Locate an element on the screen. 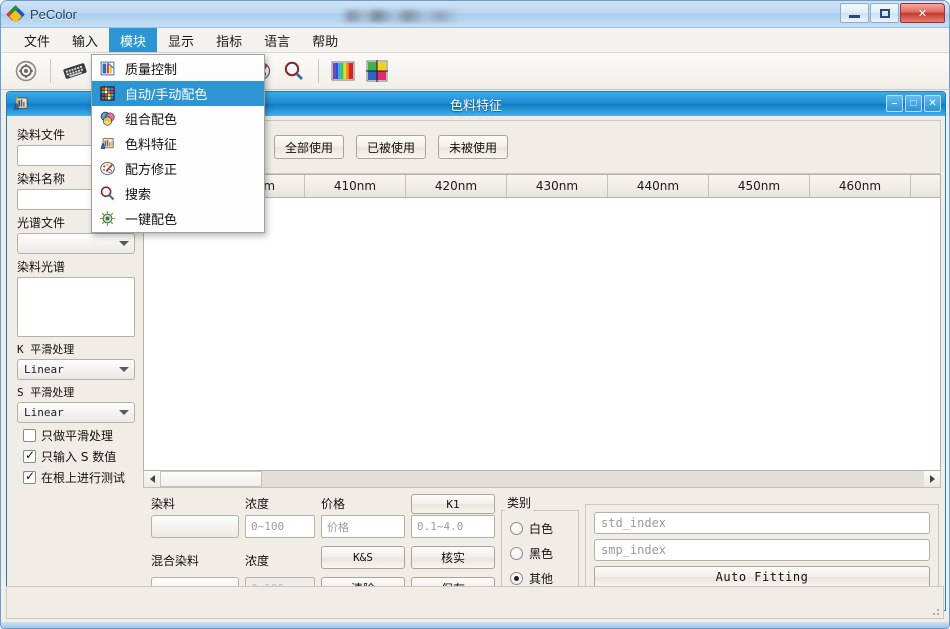 The image size is (950, 629). color-wheel-grid-icon is located at coordinates (377, 71).